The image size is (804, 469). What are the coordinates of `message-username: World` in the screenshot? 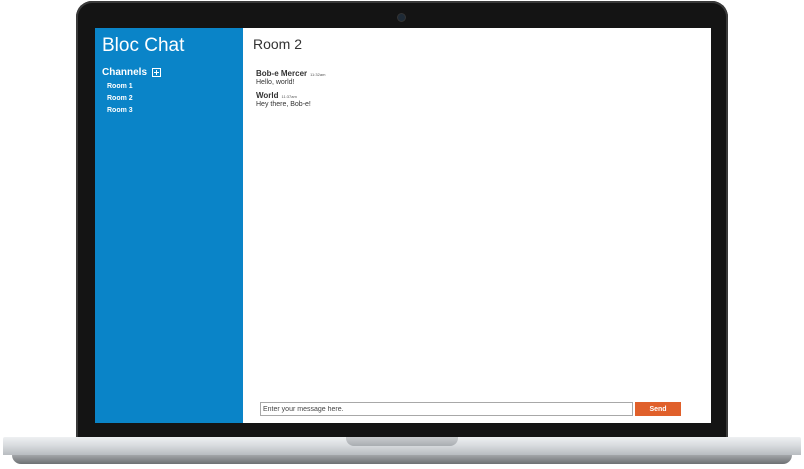 It's located at (267, 95).